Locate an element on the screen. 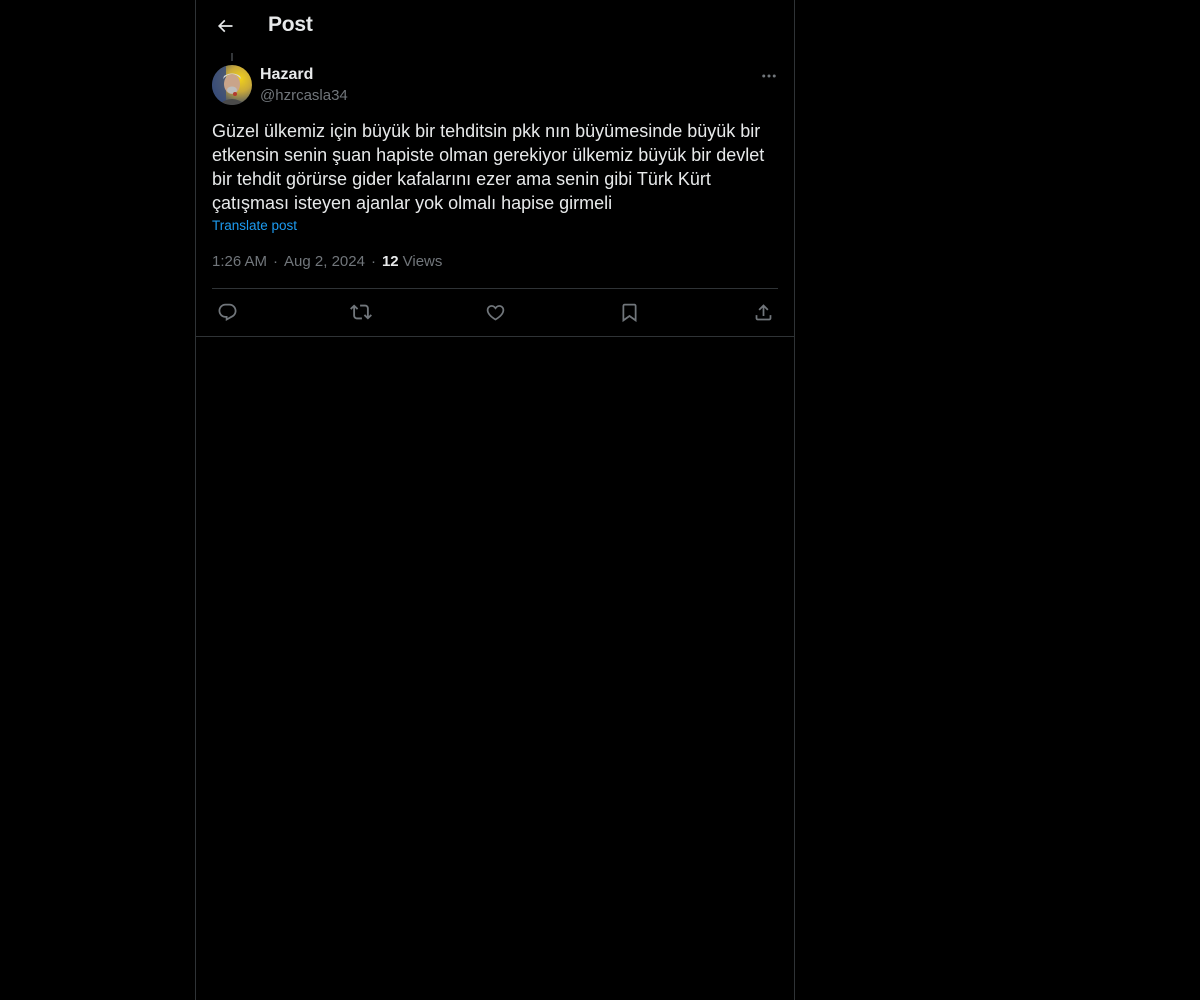  repost-button is located at coordinates (361, 312).